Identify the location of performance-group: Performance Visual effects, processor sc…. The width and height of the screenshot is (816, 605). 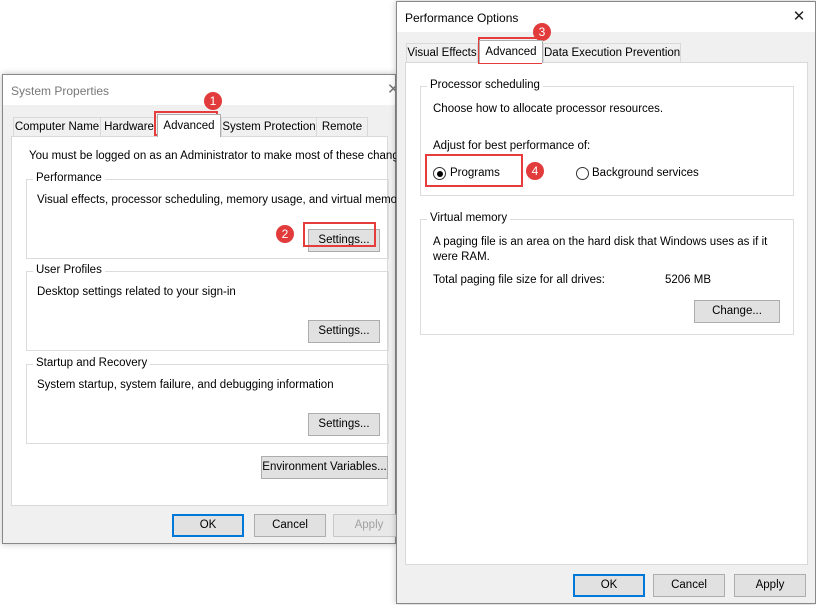
(216, 215).